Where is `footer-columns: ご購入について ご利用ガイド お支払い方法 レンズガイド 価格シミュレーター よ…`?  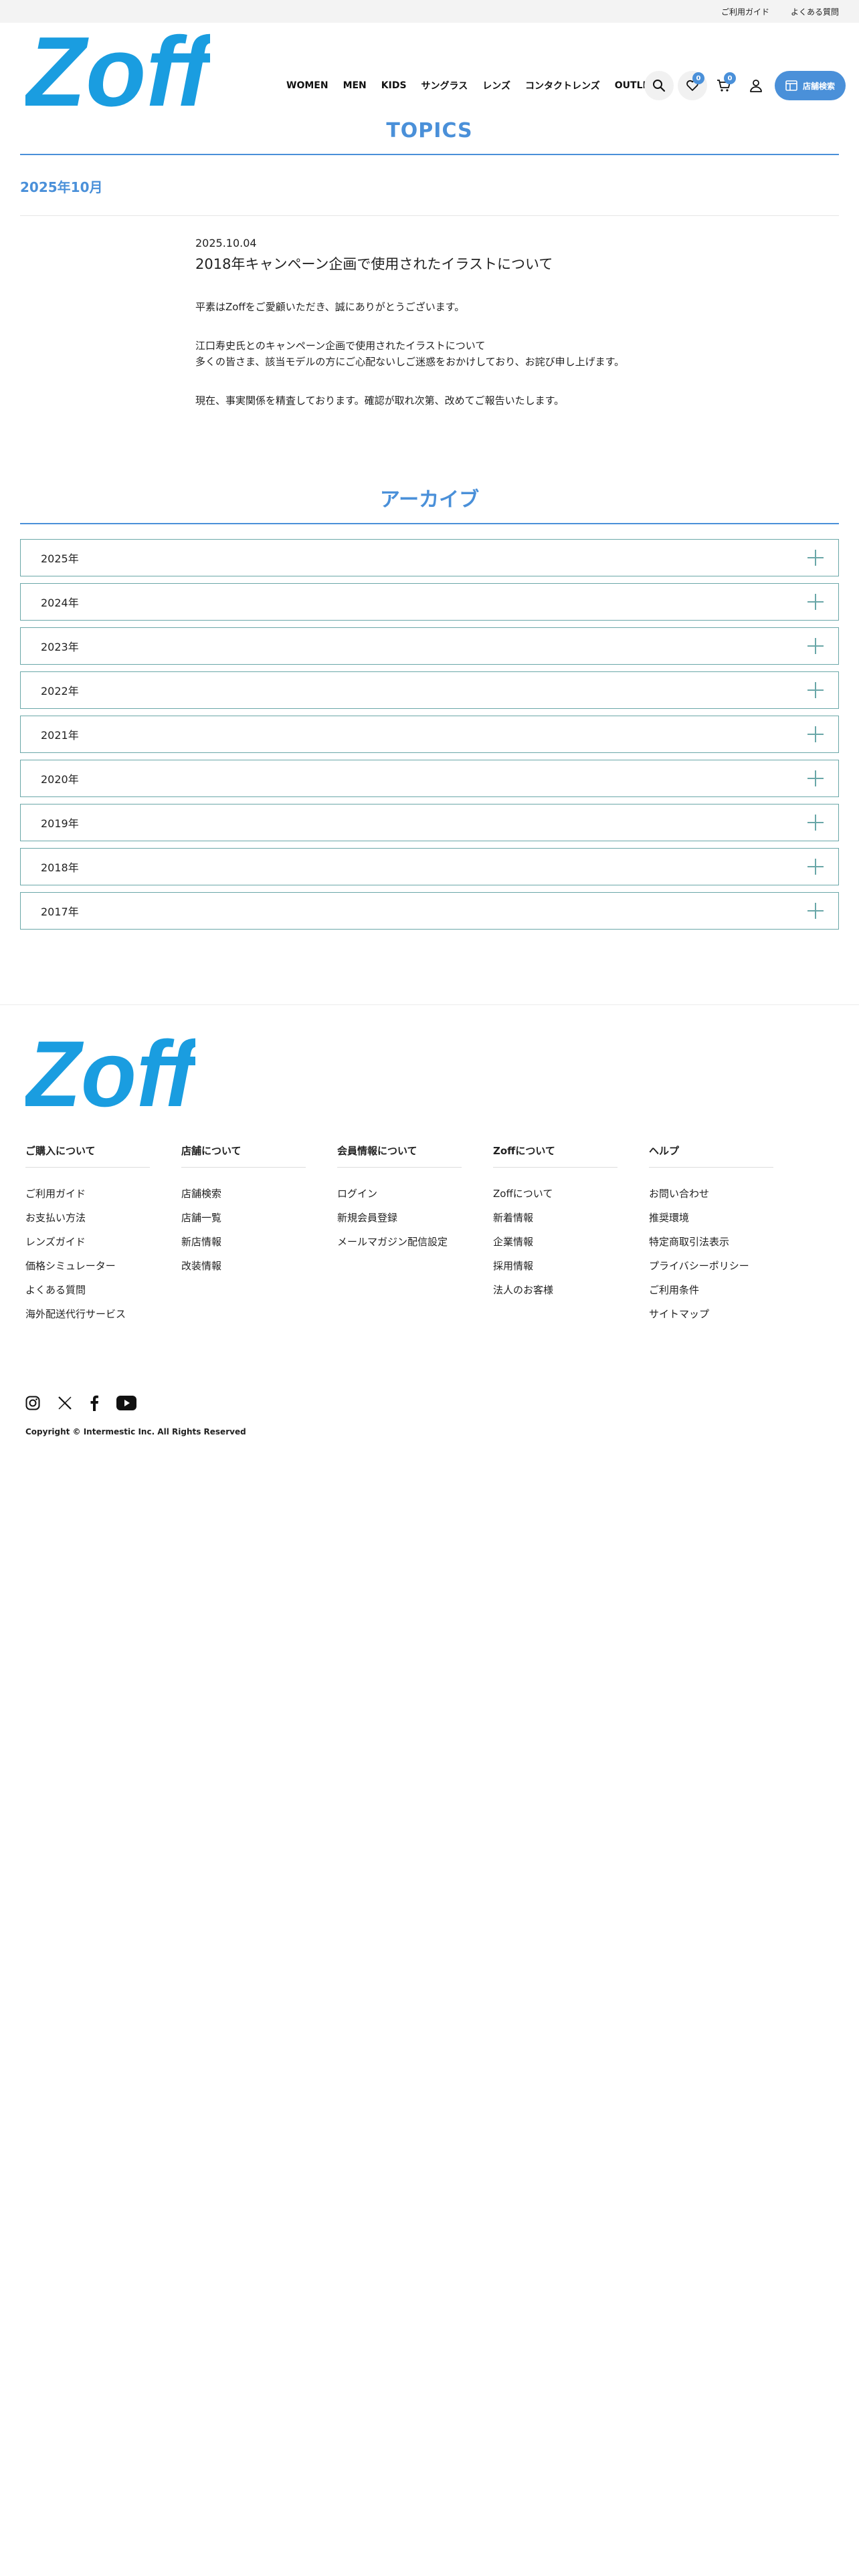 footer-columns: ご購入について ご利用ガイド お支払い方法 レンズガイド 価格シミュレーター よ… is located at coordinates (427, 1237).